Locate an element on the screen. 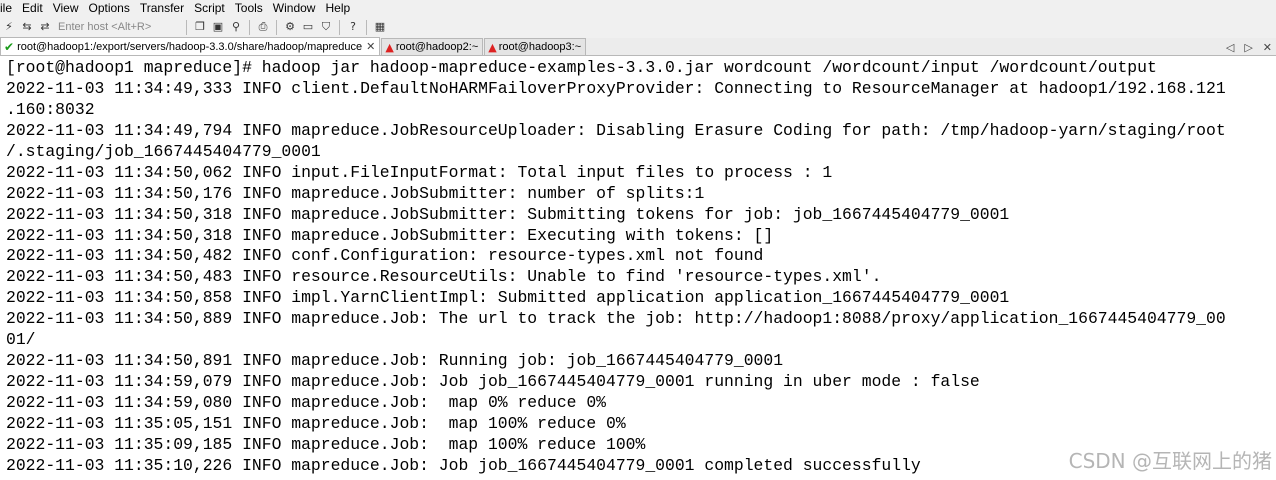 This screenshot has height=480, width=1276. scroll-right-icon: ▷ is located at coordinates (1248, 47).